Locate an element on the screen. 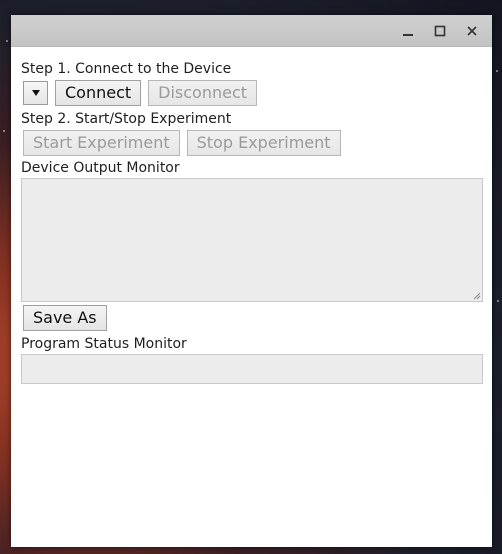 The height and width of the screenshot is (554, 502). close-button is located at coordinates (472, 31).